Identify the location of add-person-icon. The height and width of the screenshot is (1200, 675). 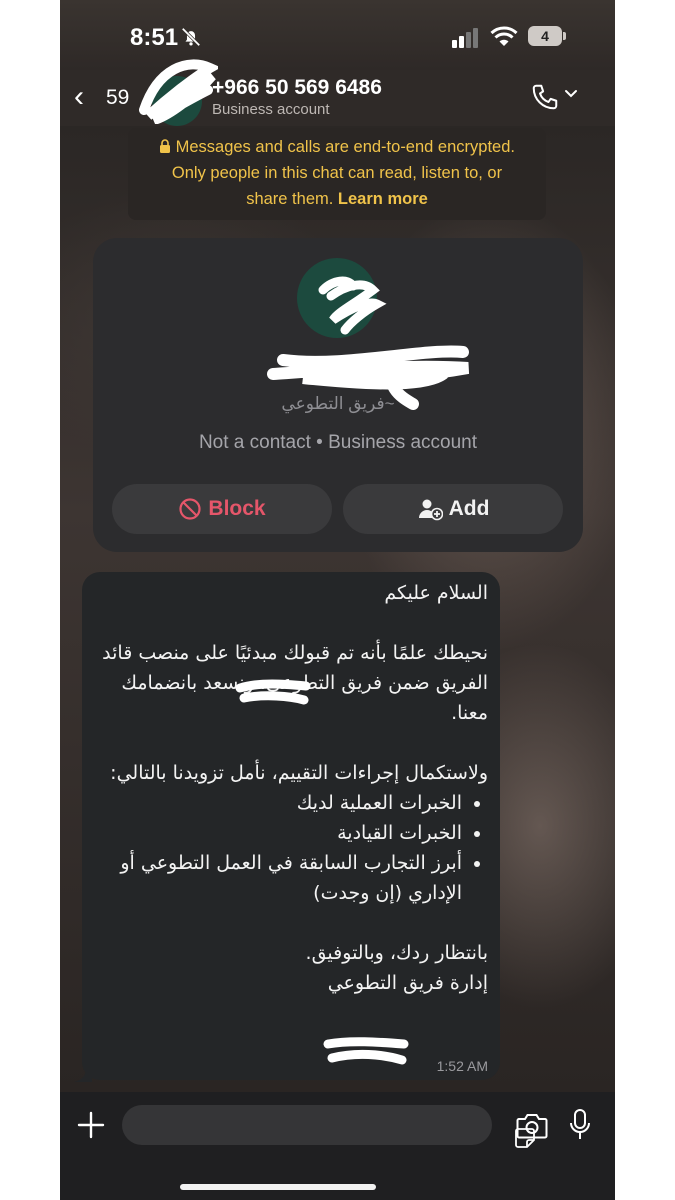
(430, 510).